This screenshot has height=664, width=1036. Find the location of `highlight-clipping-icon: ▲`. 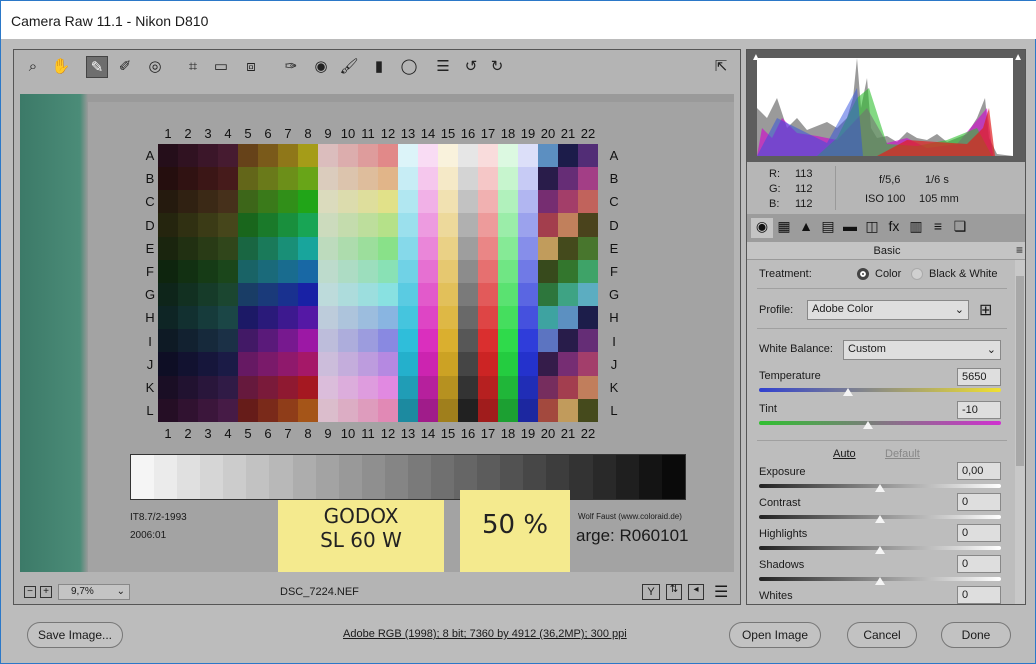

highlight-clipping-icon: ▲ is located at coordinates (1018, 57).